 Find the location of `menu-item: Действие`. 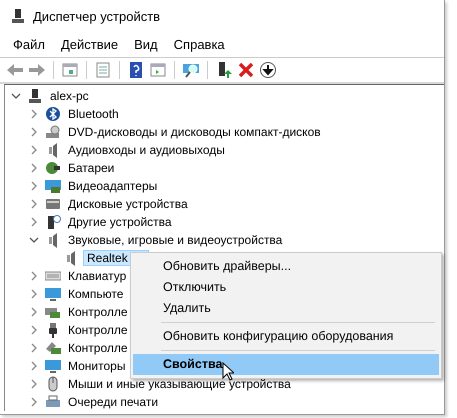

menu-item: Действие is located at coordinates (90, 44).